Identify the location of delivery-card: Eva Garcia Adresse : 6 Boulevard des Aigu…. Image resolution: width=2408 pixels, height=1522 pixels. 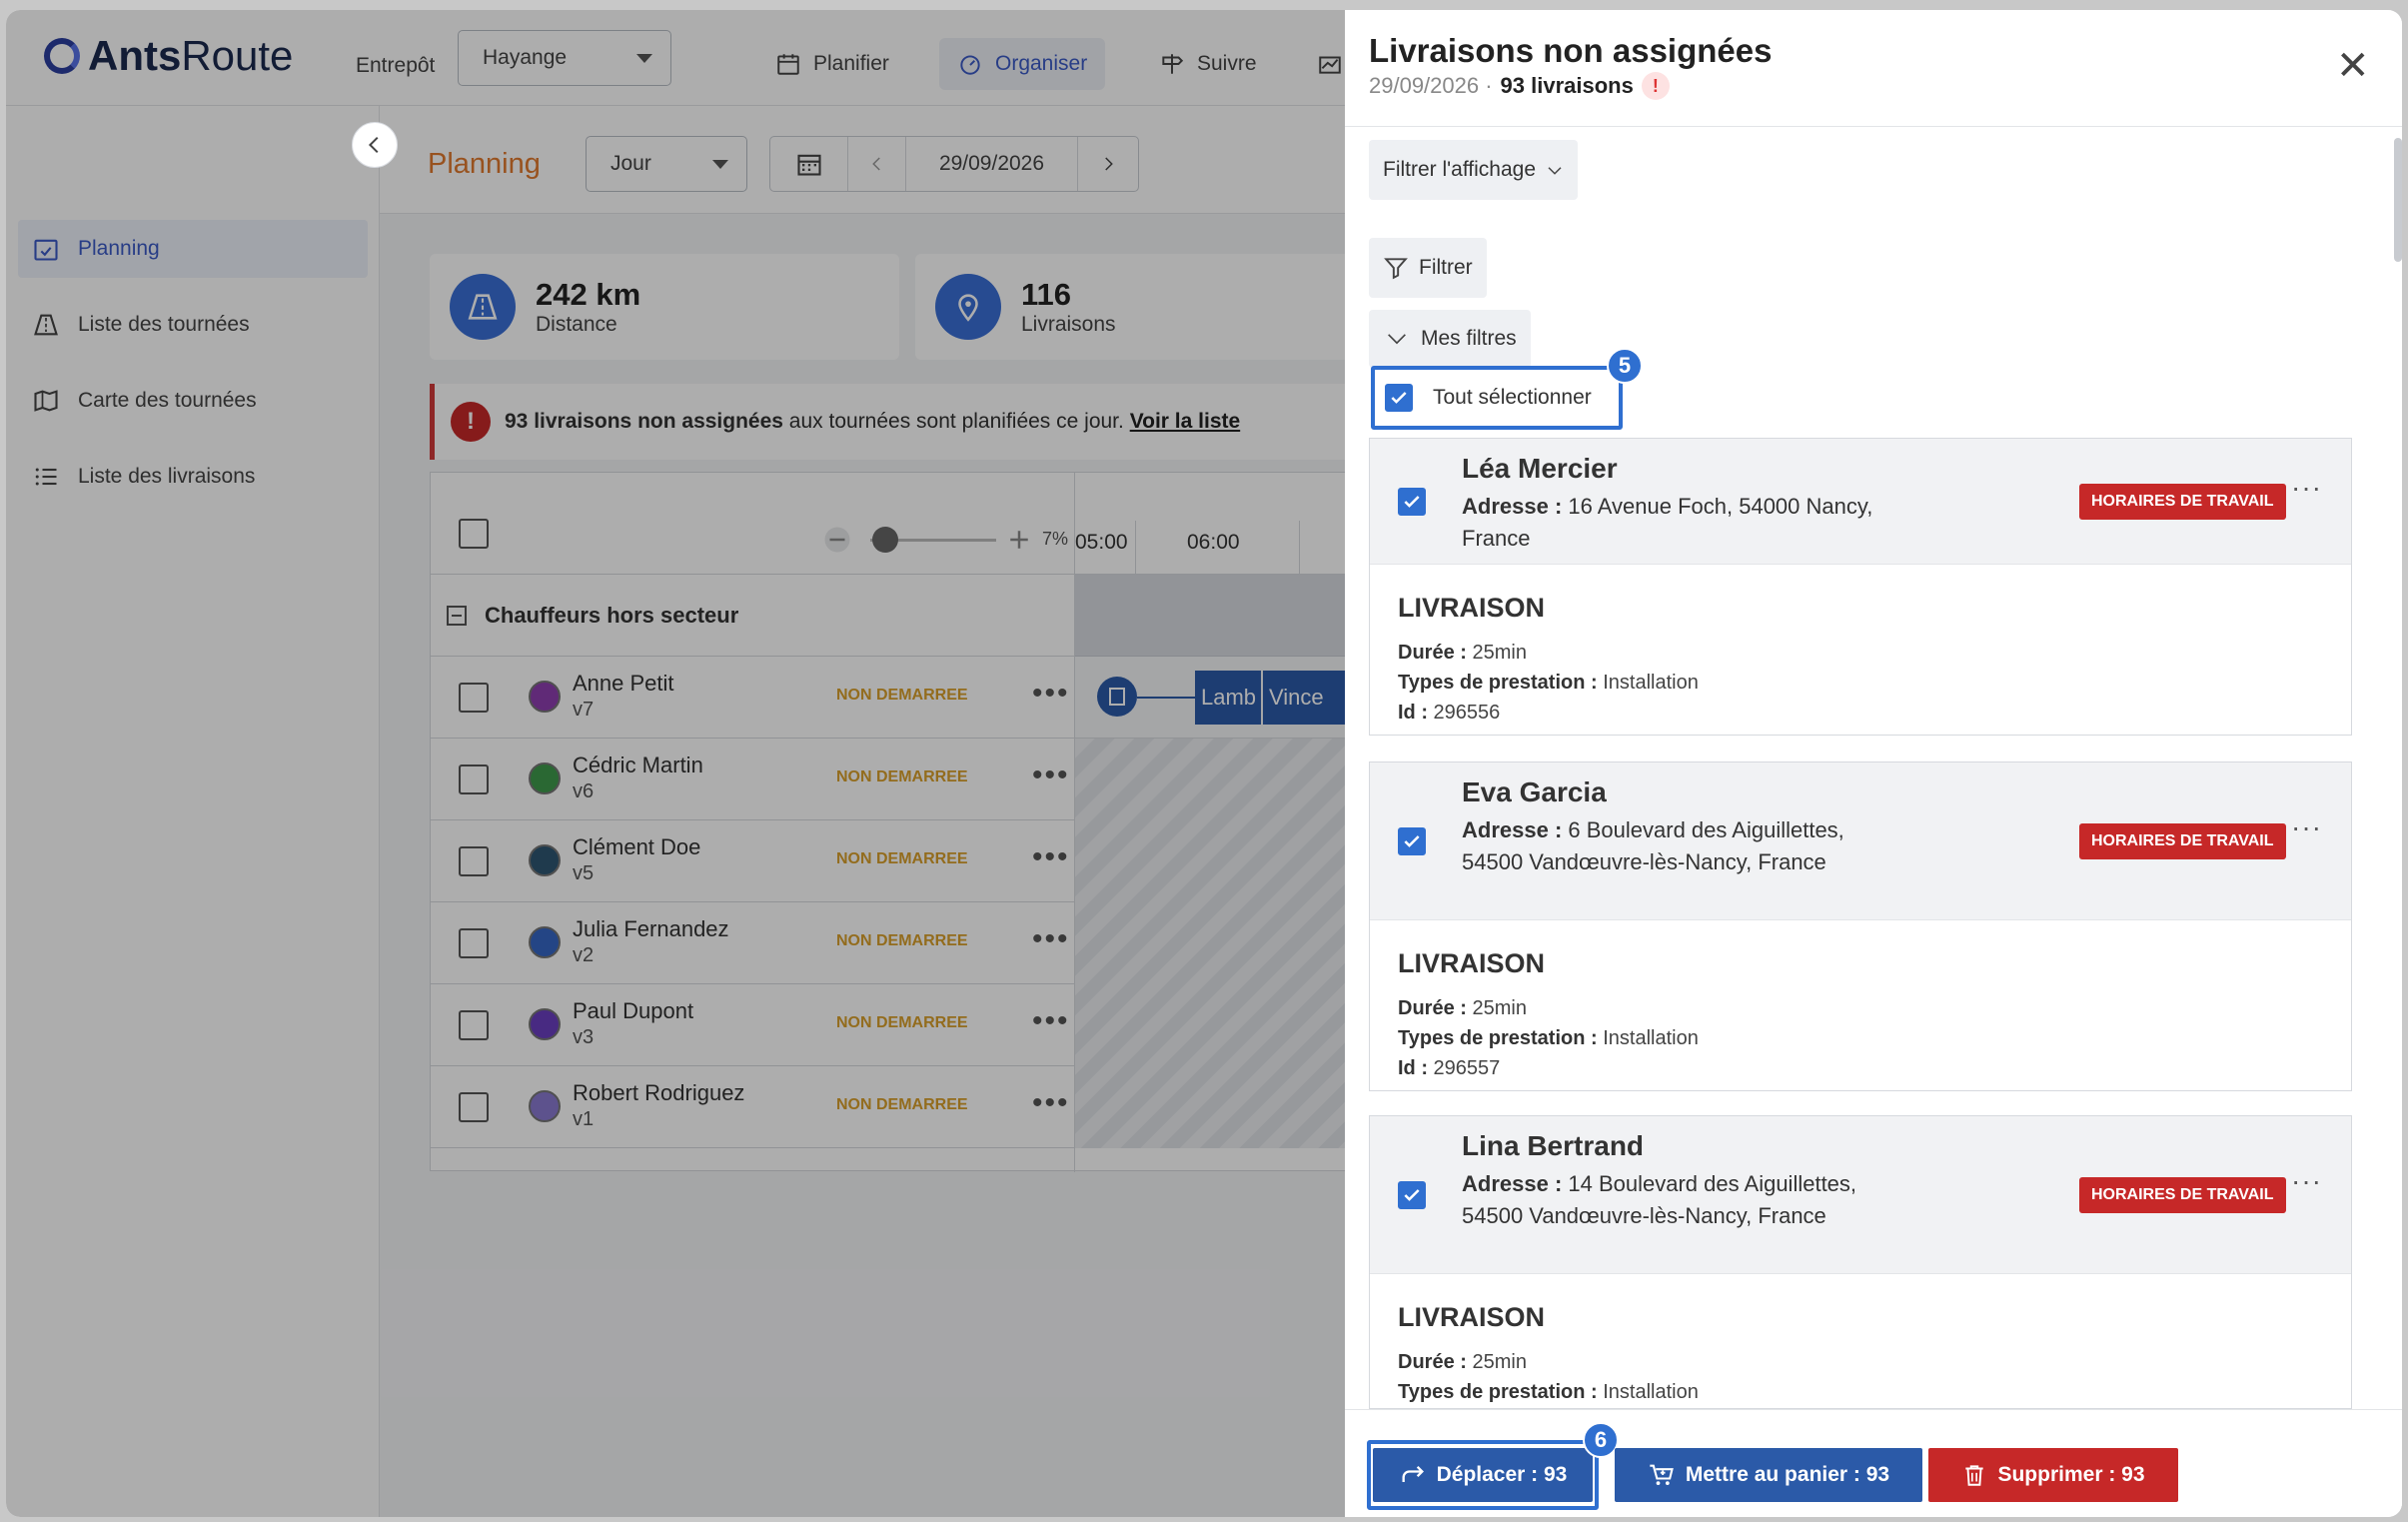
(1860, 926).